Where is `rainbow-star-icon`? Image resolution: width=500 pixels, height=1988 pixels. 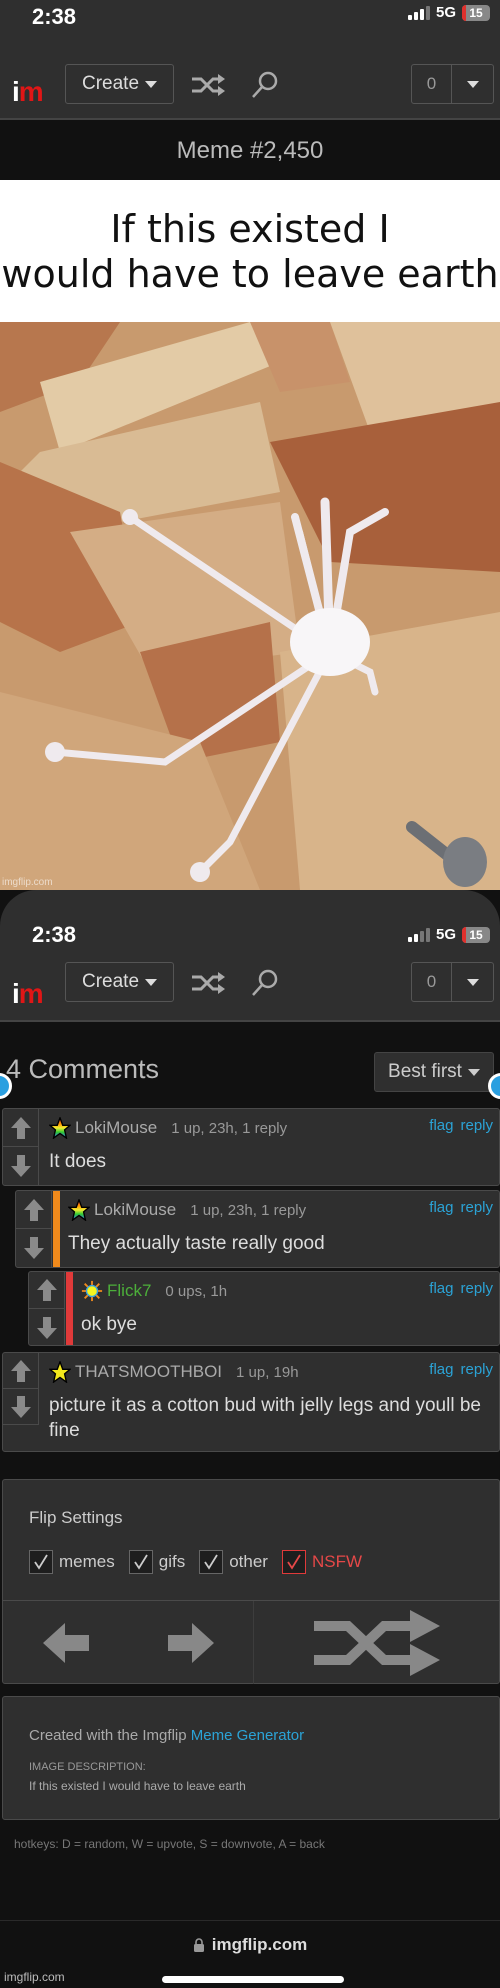 rainbow-star-icon is located at coordinates (60, 1128).